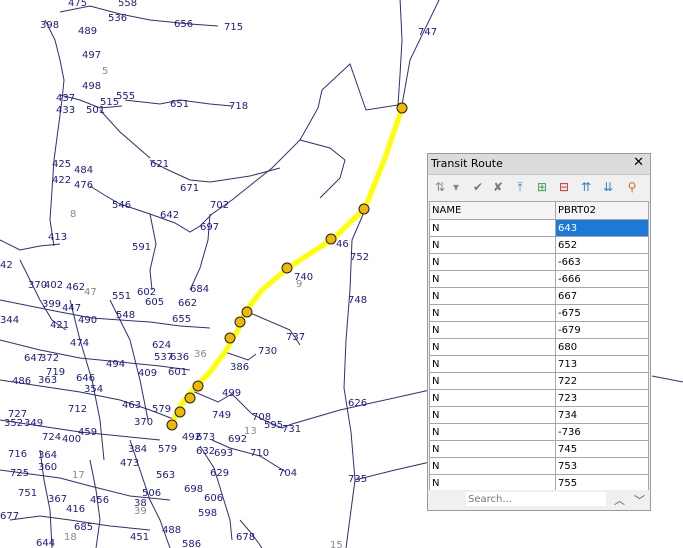 Image resolution: width=683 pixels, height=548 pixels. What do you see at coordinates (478, 187) in the screenshot?
I see `check-icon: ✔` at bounding box center [478, 187].